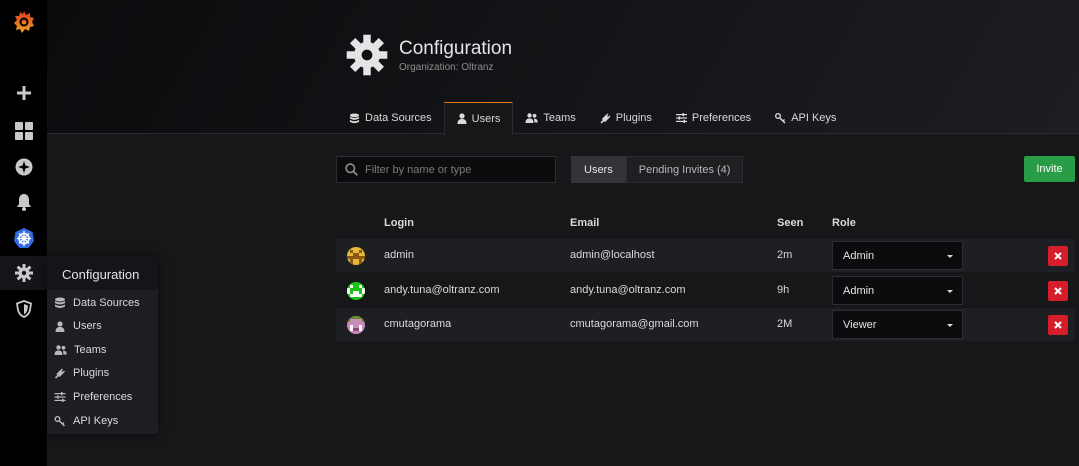 The height and width of the screenshot is (466, 1079). What do you see at coordinates (783, 290) in the screenshot?
I see `seen-cell: 9h` at bounding box center [783, 290].